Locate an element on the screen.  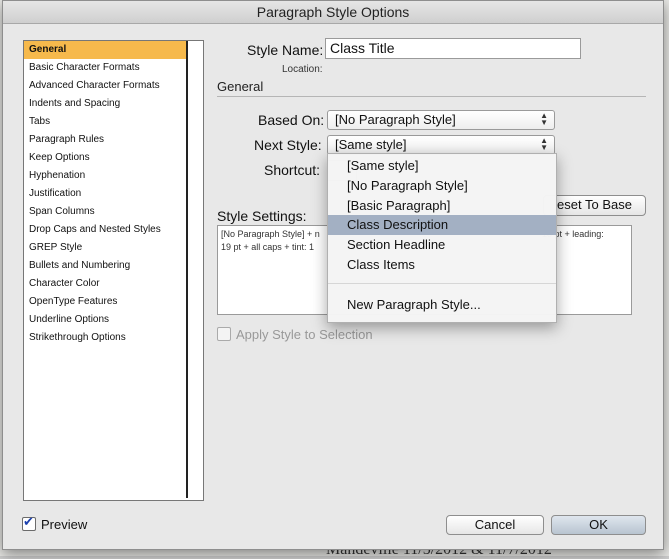
dialog-title: Paragraph Style Options is located at coordinates (333, 12).